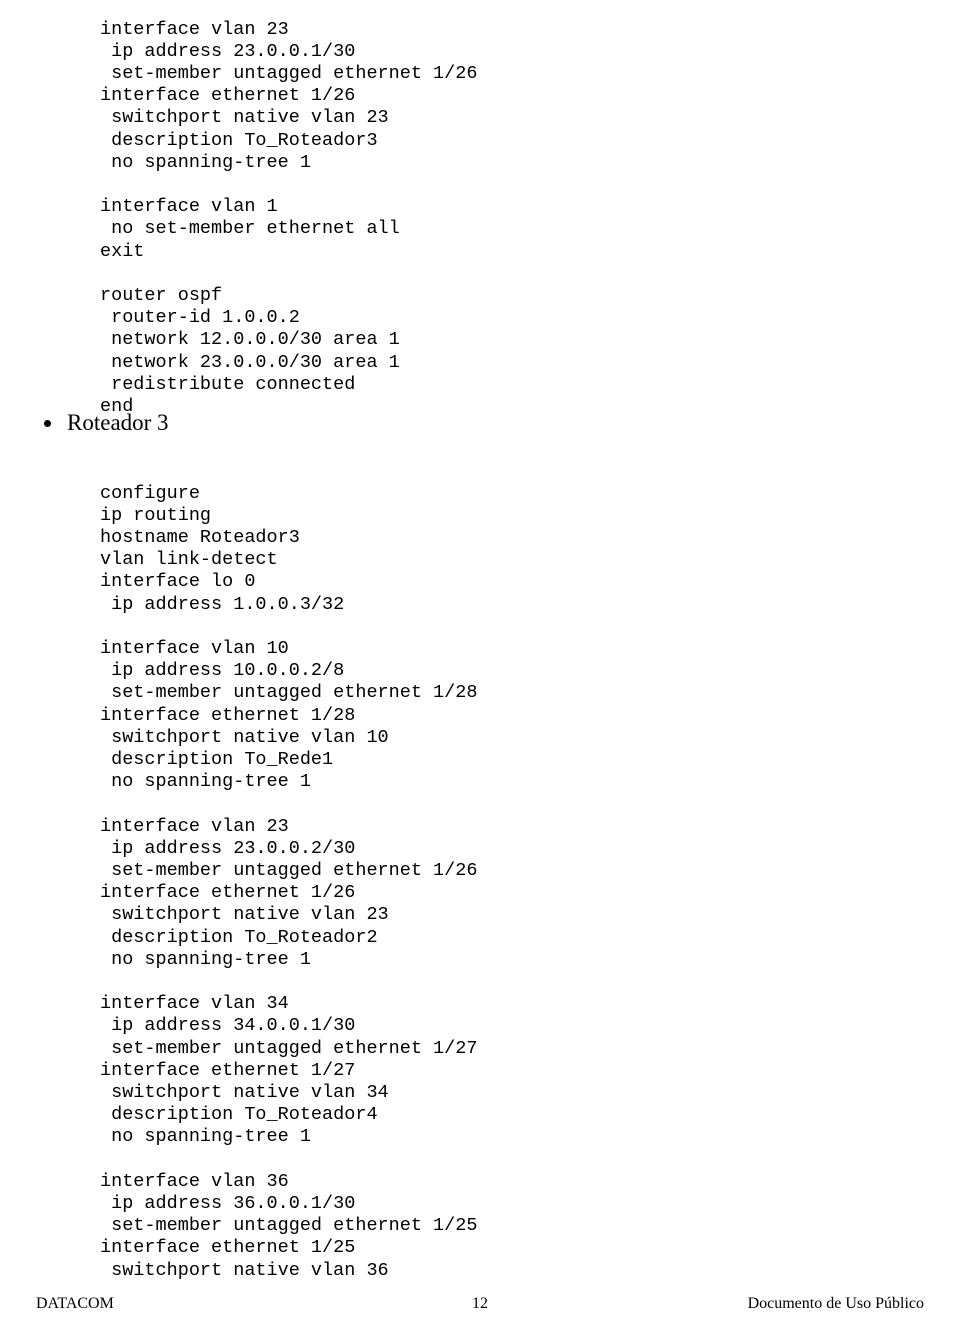 The height and width of the screenshot is (1339, 960). Describe the element at coordinates (47, 423) in the screenshot. I see `bullet-icon` at that location.